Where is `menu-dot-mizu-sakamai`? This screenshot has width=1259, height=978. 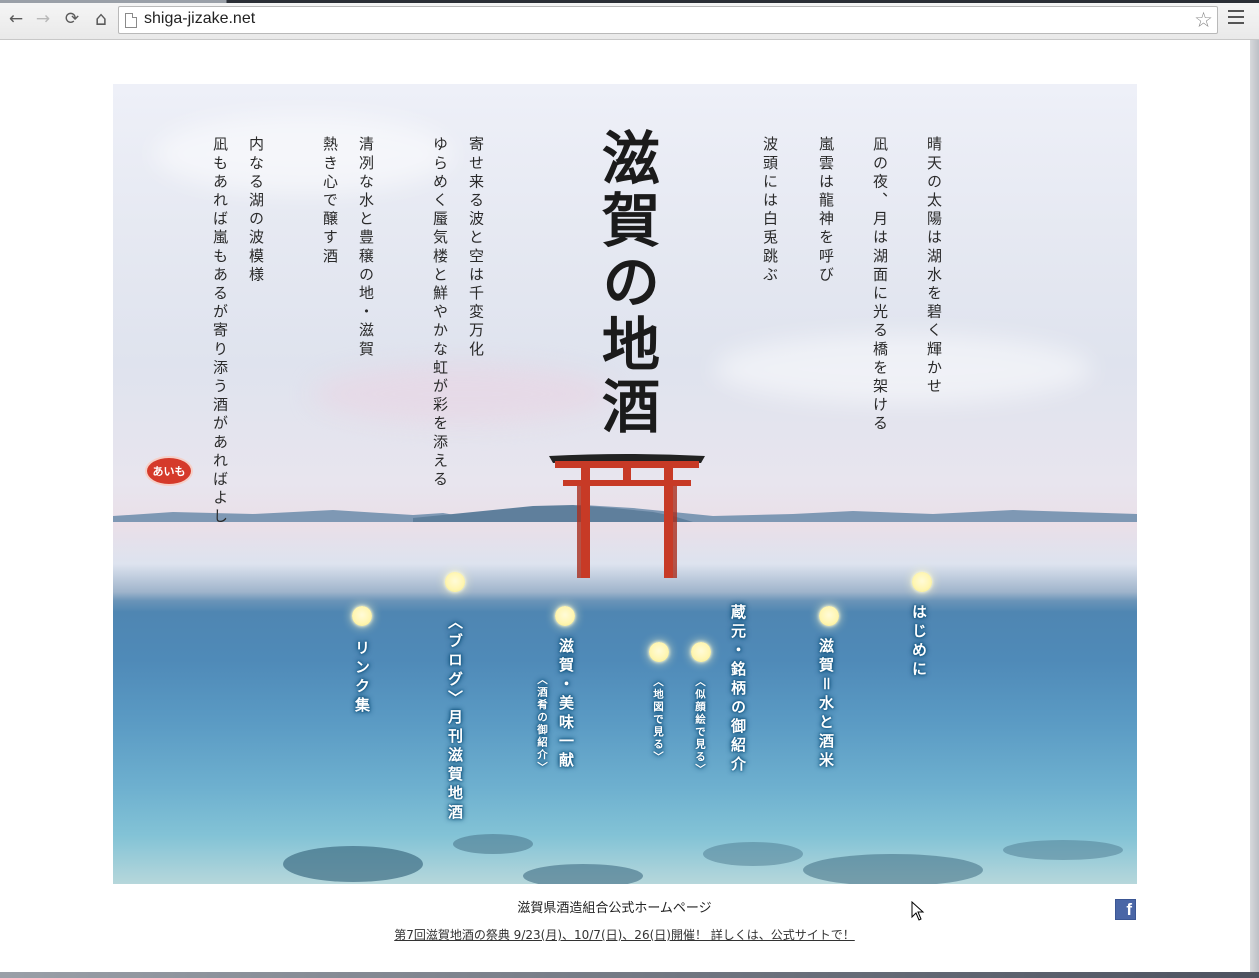
menu-dot-mizu-sakamai is located at coordinates (829, 616).